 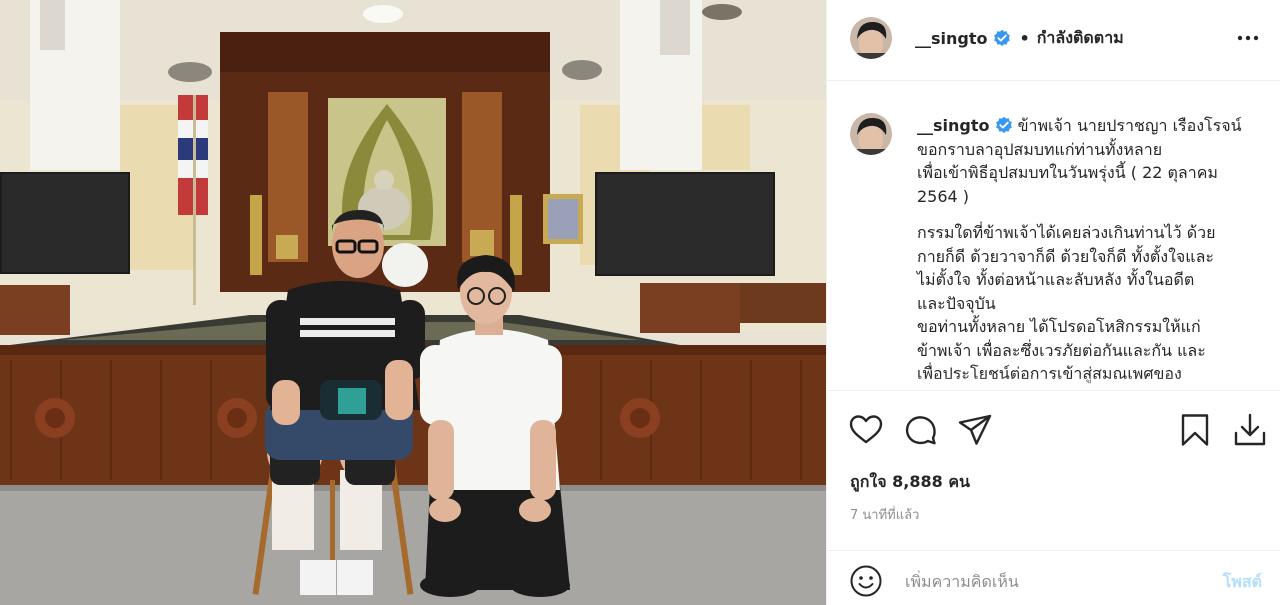 I want to click on comment-icon, so click(x=920, y=430).